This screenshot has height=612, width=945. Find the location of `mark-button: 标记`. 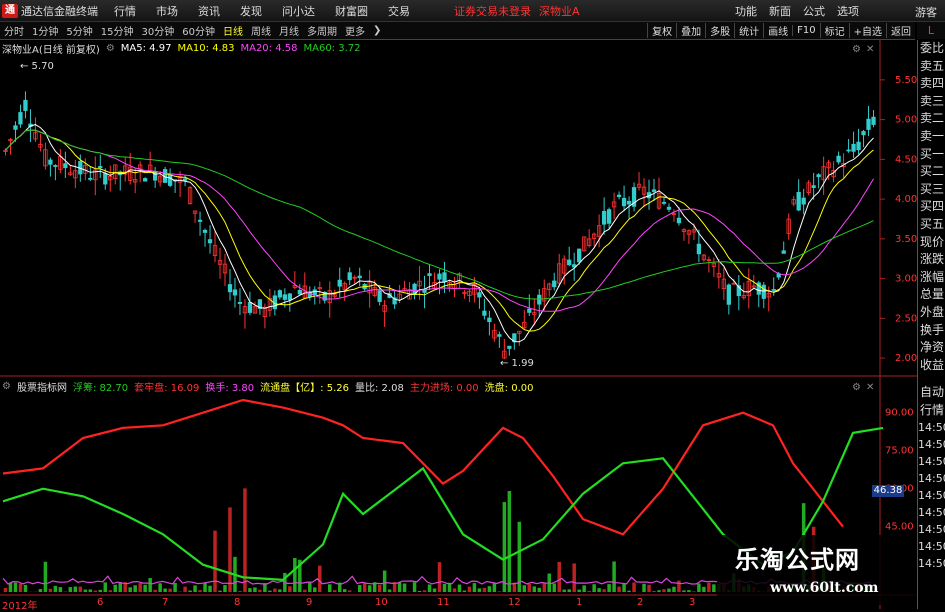

mark-button: 标记 is located at coordinates (834, 30).